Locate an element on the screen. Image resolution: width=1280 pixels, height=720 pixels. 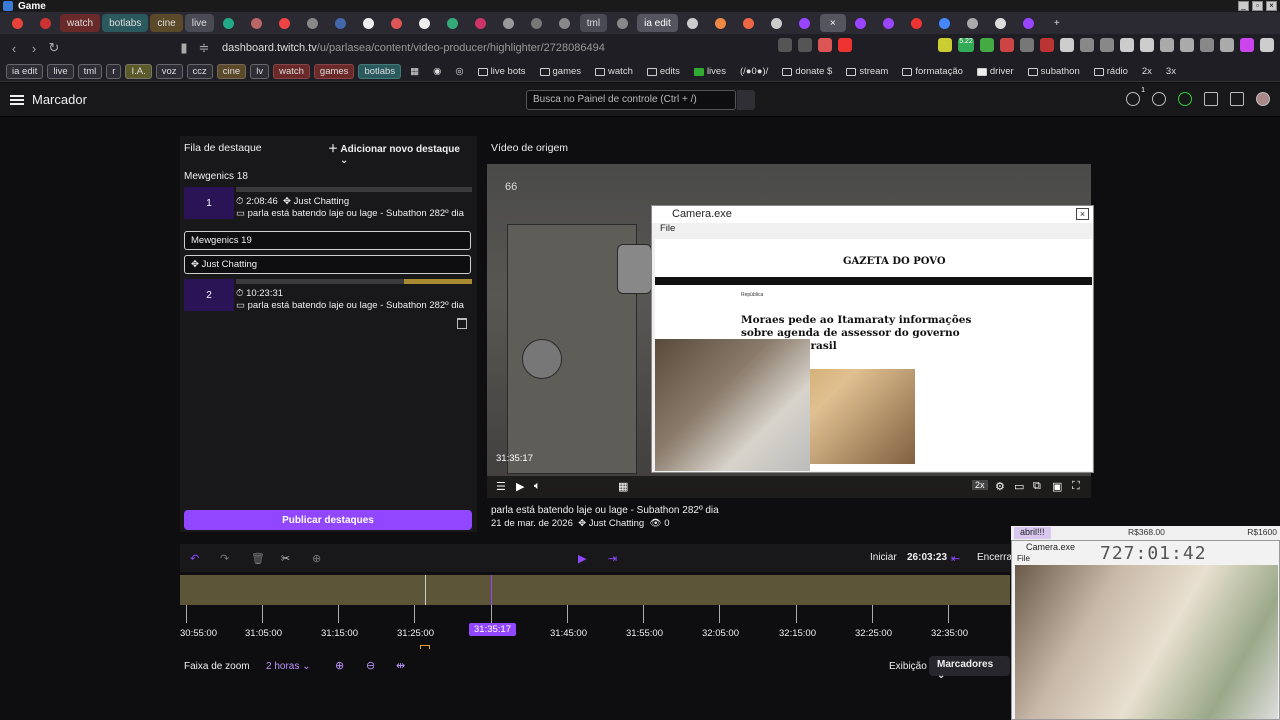
fullscreen-icon: ⛶ is located at coordinates (1076, 486).